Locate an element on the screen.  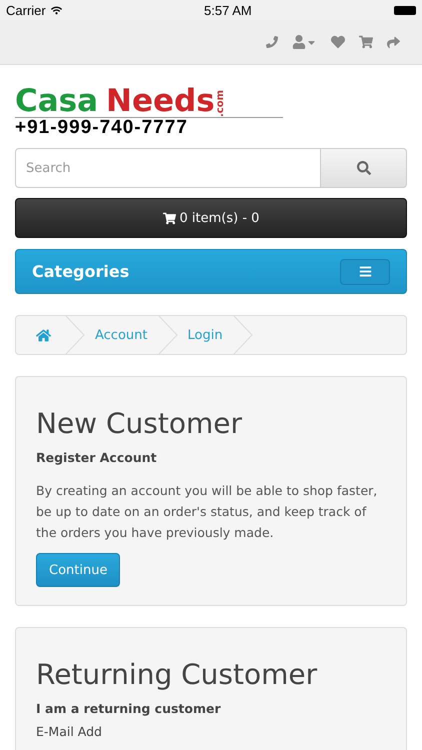
card-subtitle: Register Account is located at coordinates (97, 457).